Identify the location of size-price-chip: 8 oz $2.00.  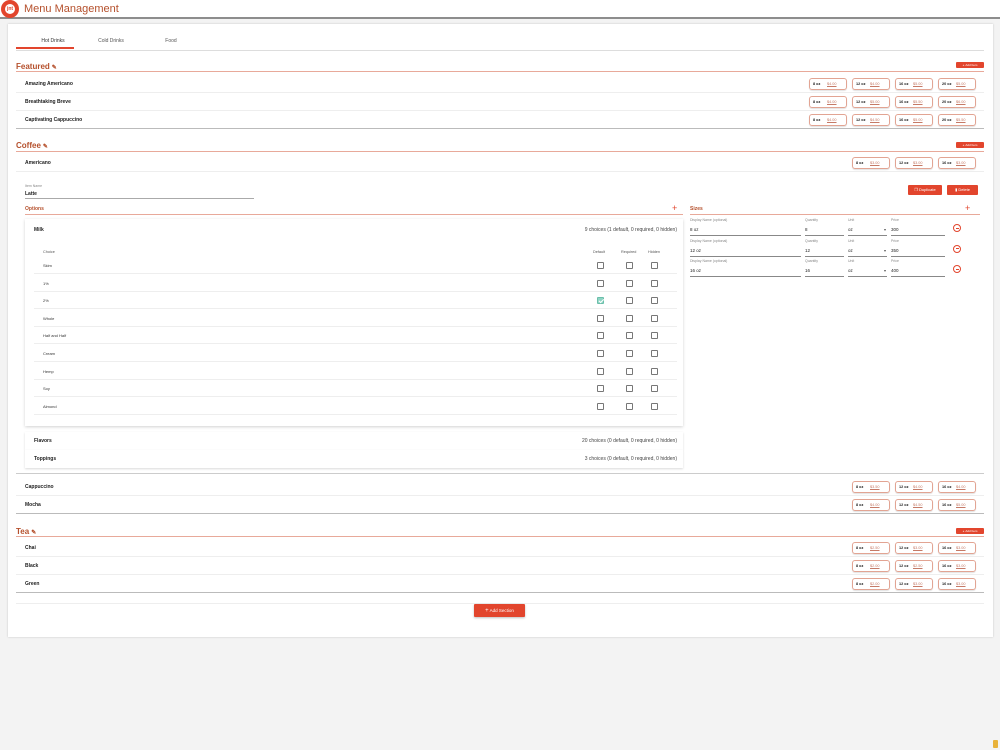
(871, 584).